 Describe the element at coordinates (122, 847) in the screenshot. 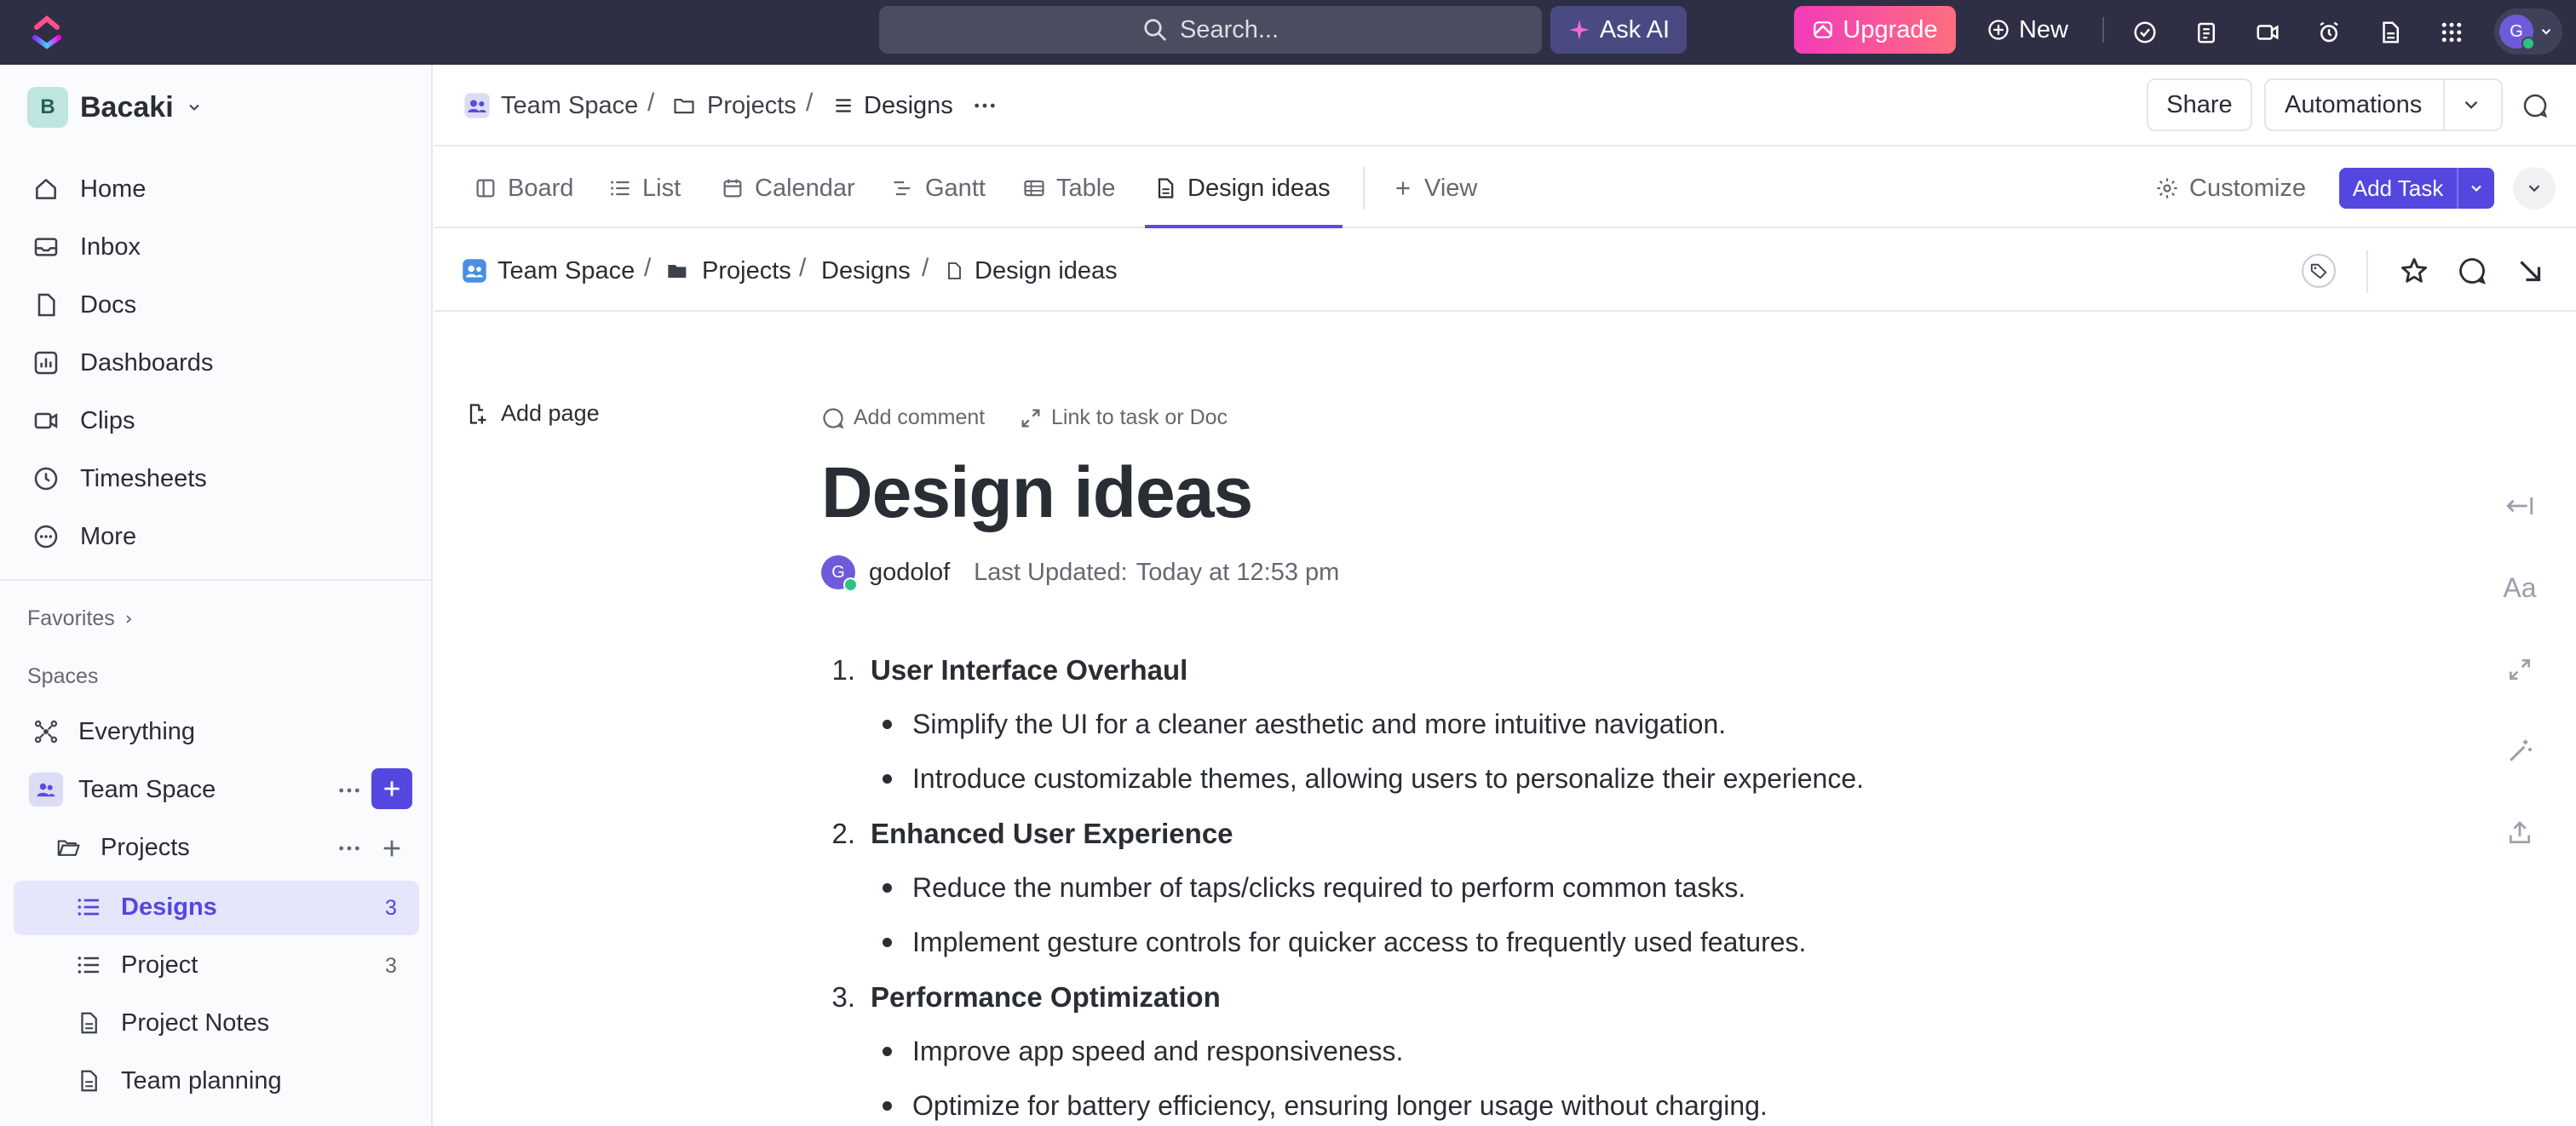

I see `sidebar-item-projects: Projects` at that location.